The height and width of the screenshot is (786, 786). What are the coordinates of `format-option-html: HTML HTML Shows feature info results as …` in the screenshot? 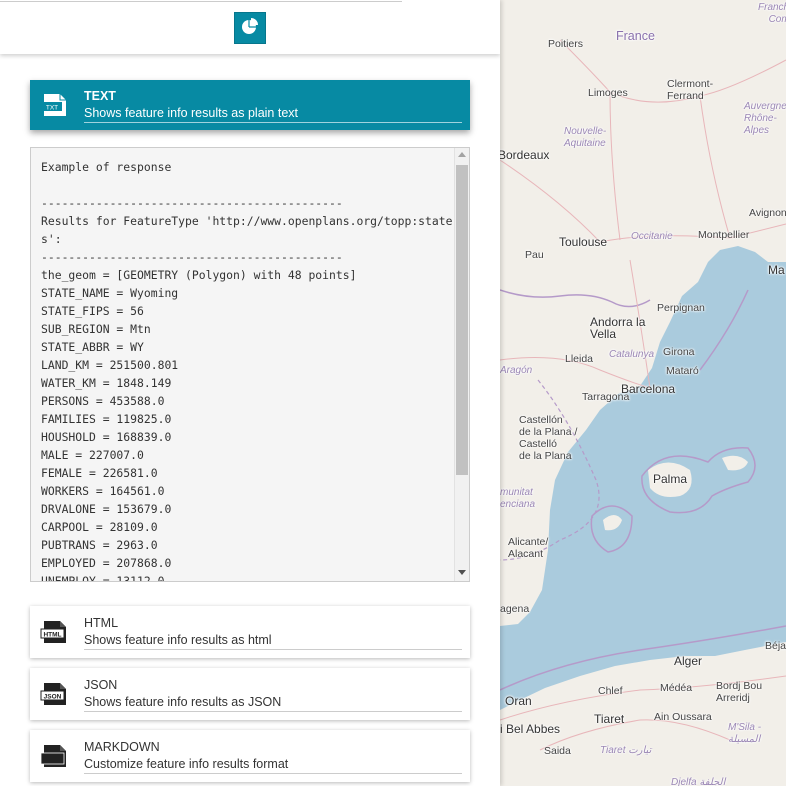 It's located at (250, 632).